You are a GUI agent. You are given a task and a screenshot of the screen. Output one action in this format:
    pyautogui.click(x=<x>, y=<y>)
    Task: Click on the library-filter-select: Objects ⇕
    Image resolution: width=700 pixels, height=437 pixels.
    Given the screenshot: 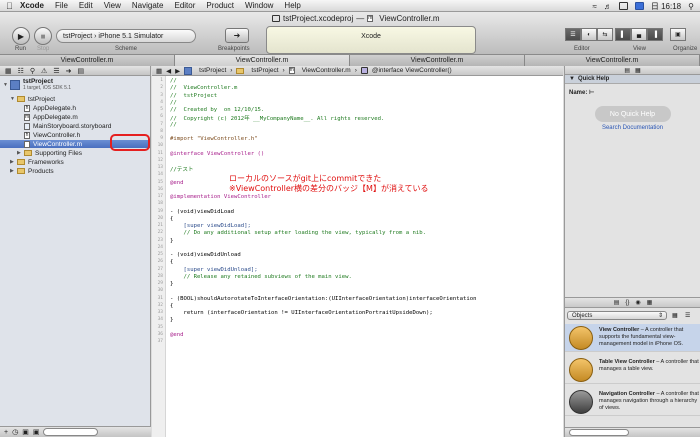 What is the action you would take?
    pyautogui.click(x=617, y=315)
    